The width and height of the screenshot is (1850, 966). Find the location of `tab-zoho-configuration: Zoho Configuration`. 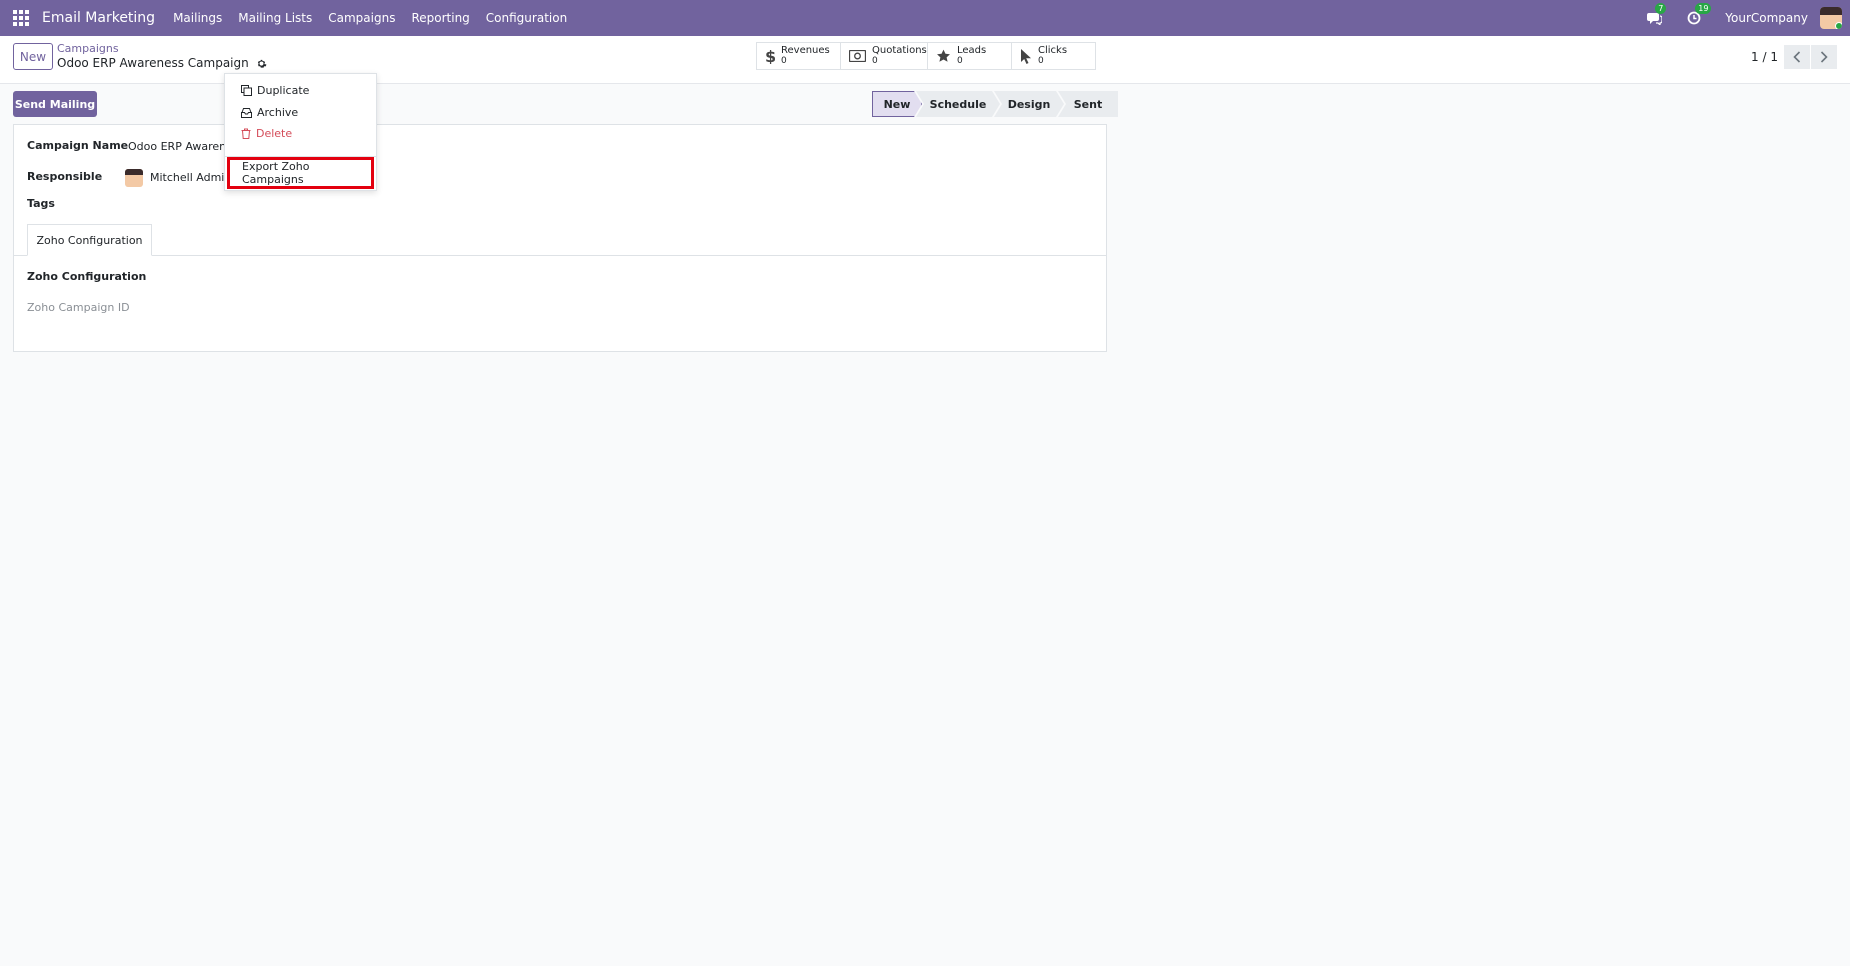

tab-zoho-configuration: Zoho Configuration is located at coordinates (89, 240).